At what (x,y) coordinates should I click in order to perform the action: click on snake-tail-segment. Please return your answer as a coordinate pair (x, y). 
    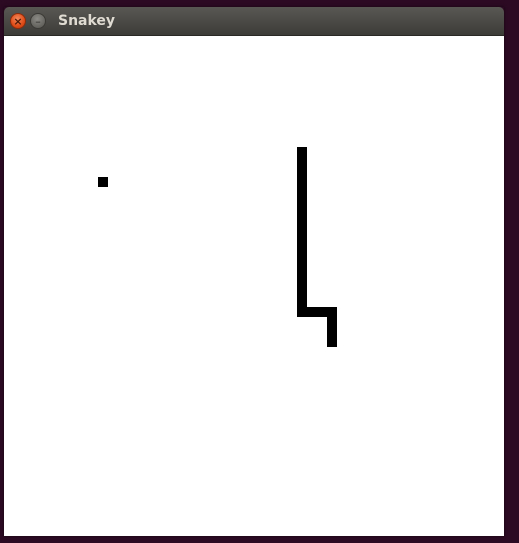
    Looking at the image, I should click on (302, 152).